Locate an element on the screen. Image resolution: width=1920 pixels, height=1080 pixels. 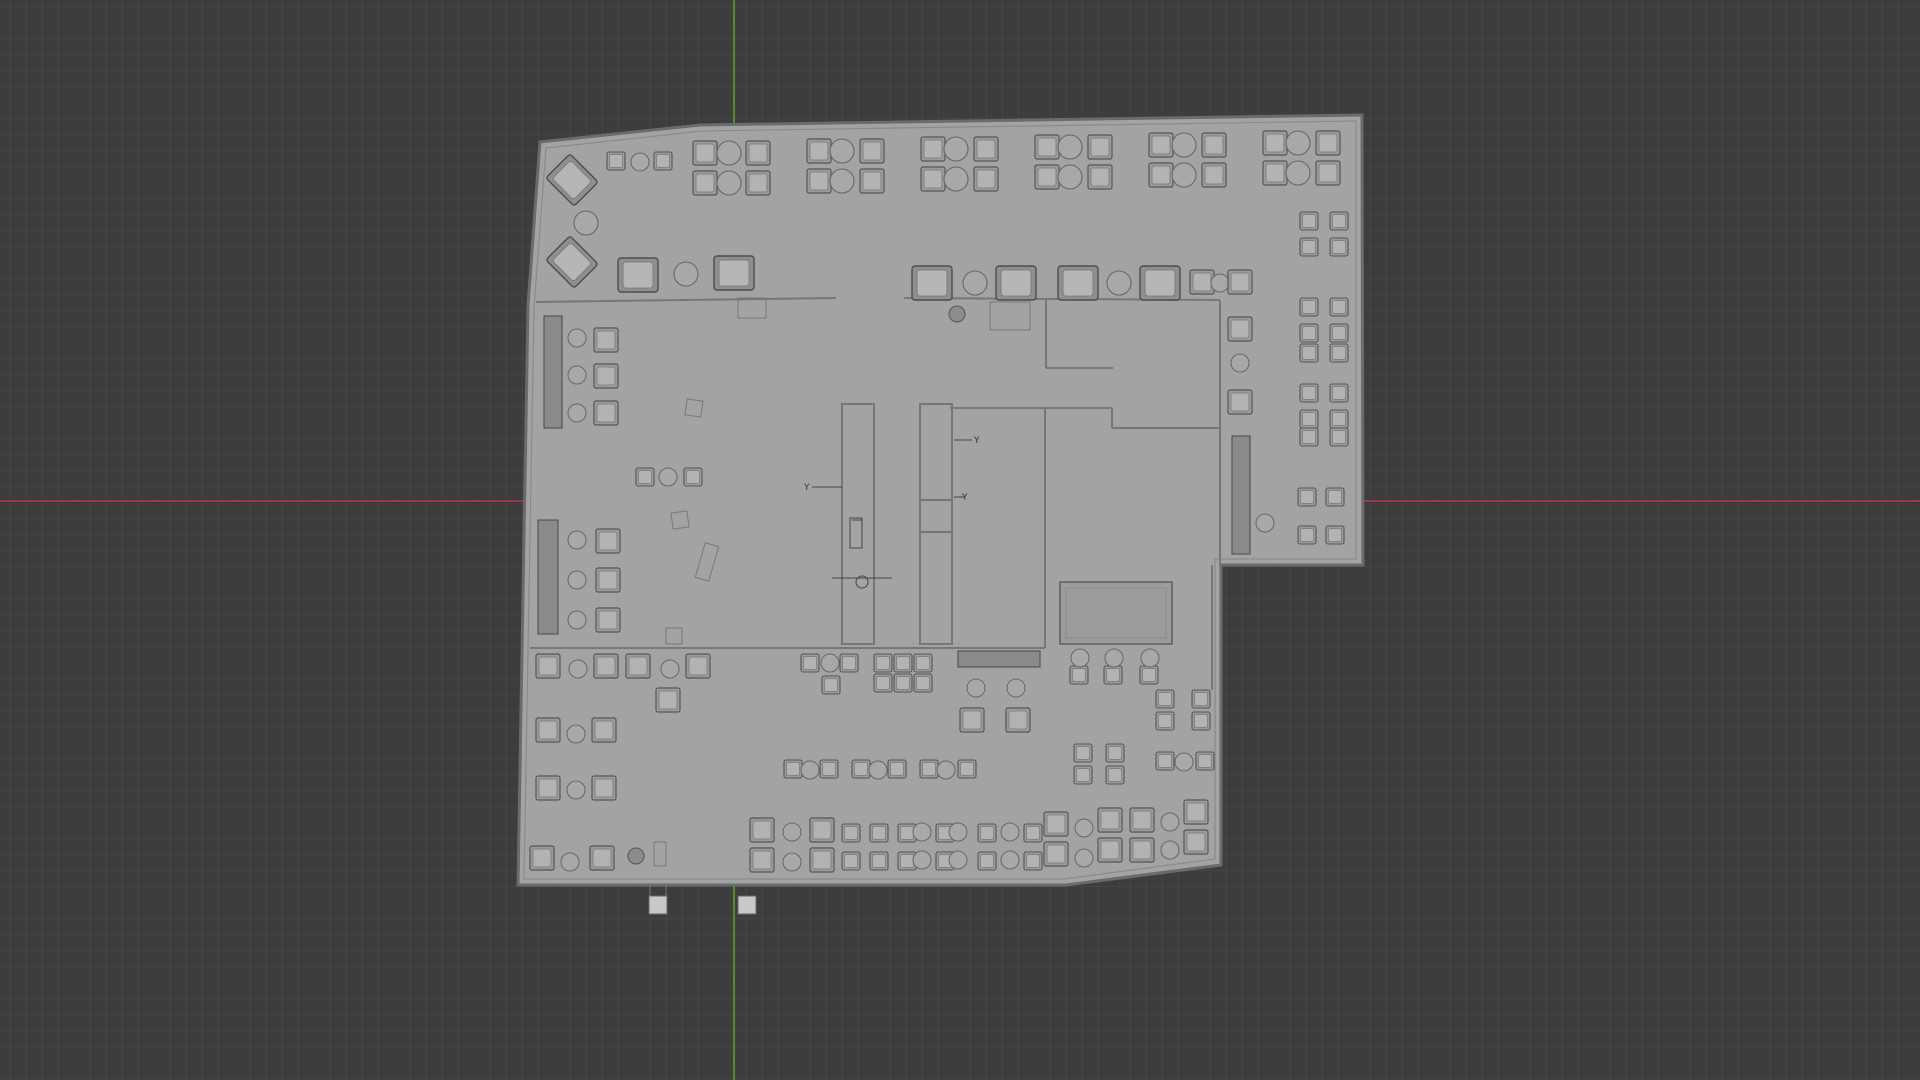
entrance-post-left is located at coordinates (658, 905).